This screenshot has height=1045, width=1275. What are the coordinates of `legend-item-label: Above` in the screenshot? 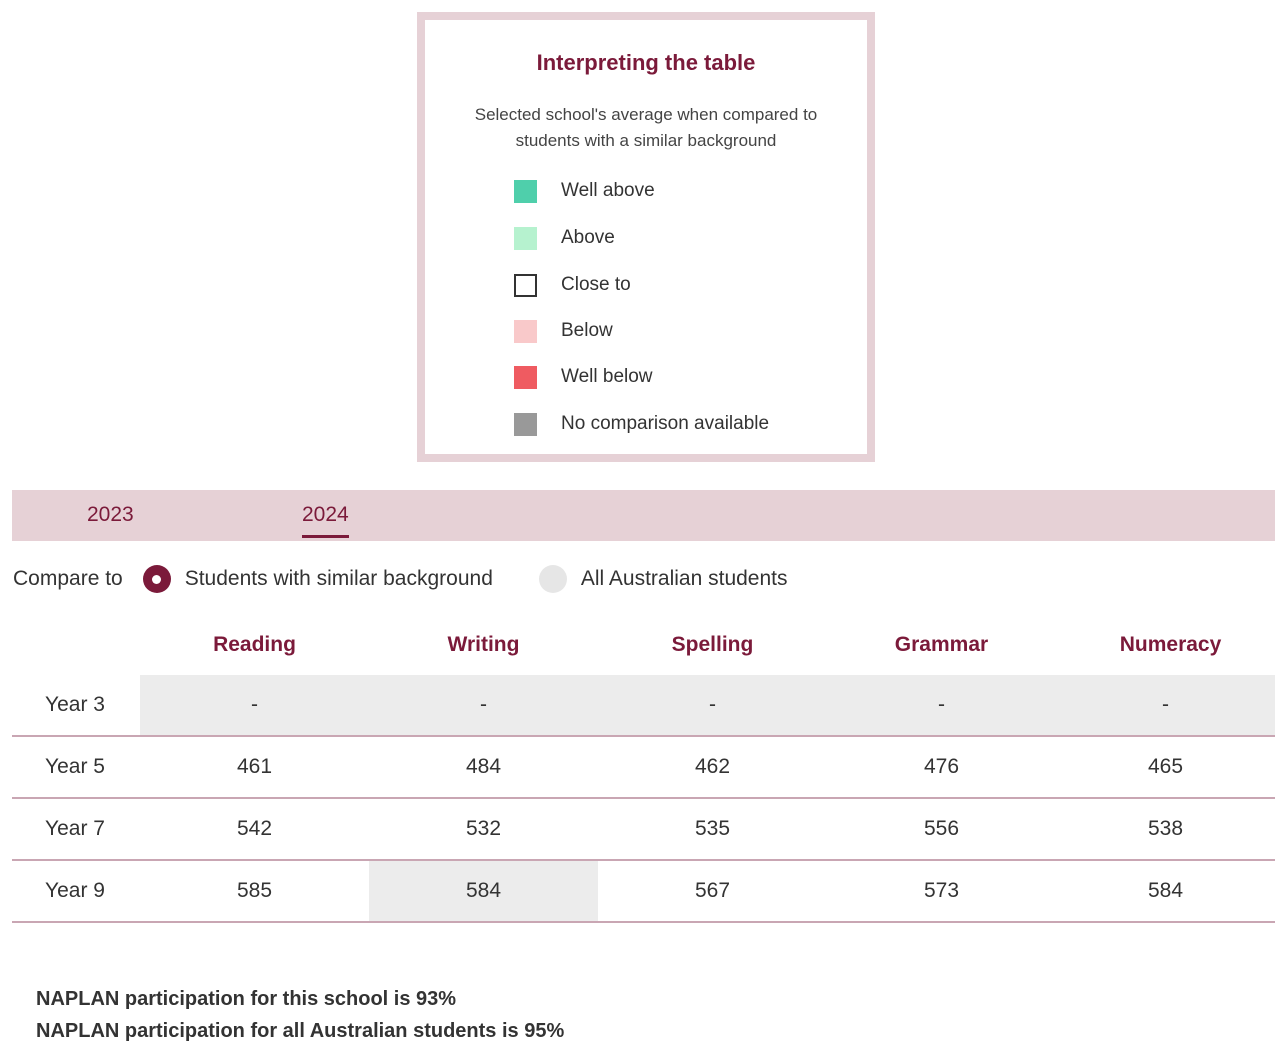 It's located at (588, 237).